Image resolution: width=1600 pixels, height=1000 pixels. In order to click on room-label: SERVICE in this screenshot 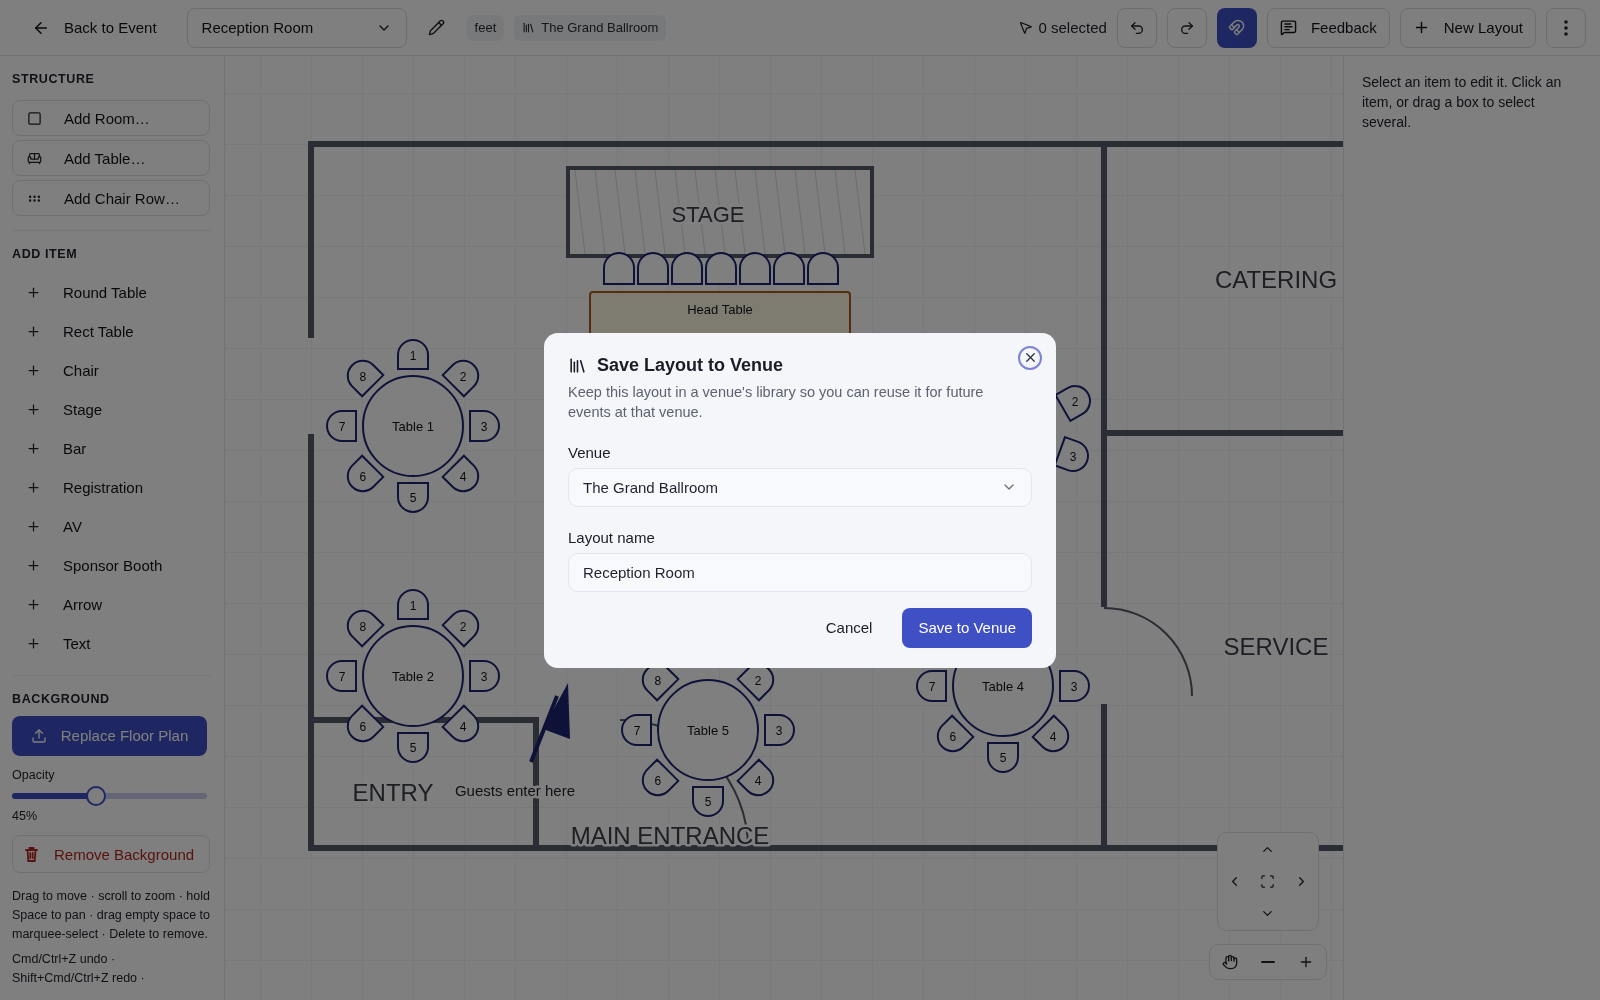, I will do `click(1276, 646)`.